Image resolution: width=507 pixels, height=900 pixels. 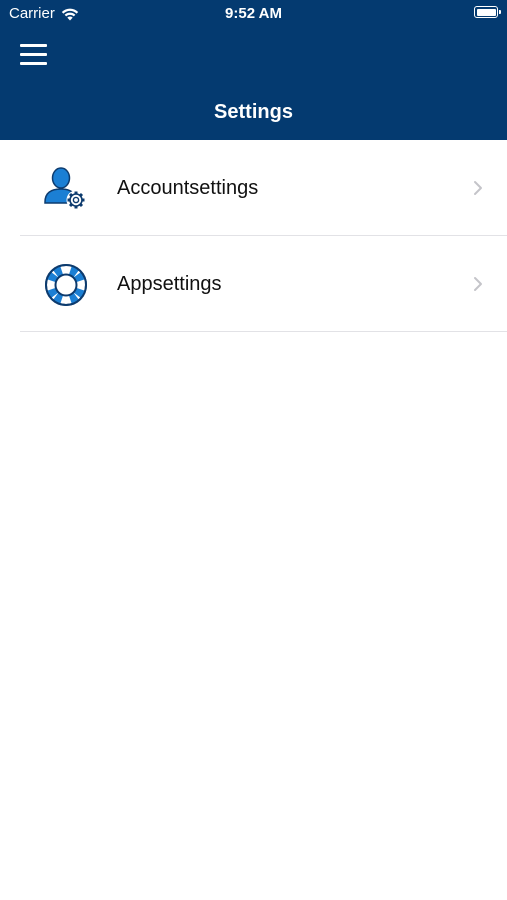 I want to click on user-gear-icon, so click(x=65, y=188).